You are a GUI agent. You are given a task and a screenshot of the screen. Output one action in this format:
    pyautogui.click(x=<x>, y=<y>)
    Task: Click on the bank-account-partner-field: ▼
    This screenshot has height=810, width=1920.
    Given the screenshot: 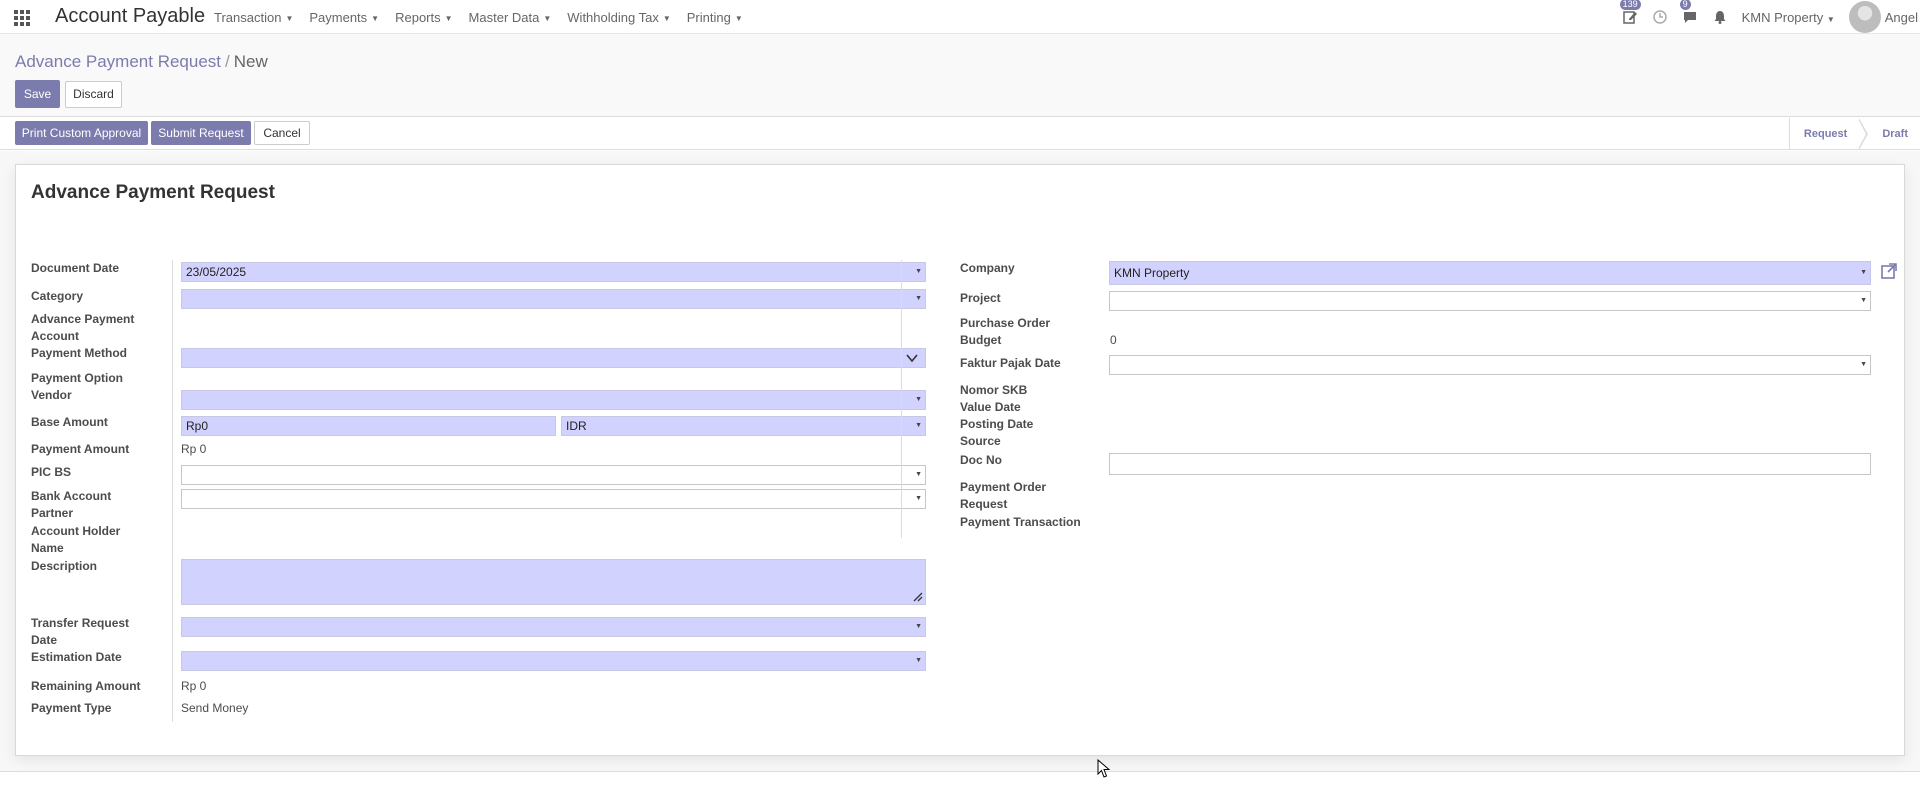 What is the action you would take?
    pyautogui.click(x=553, y=499)
    